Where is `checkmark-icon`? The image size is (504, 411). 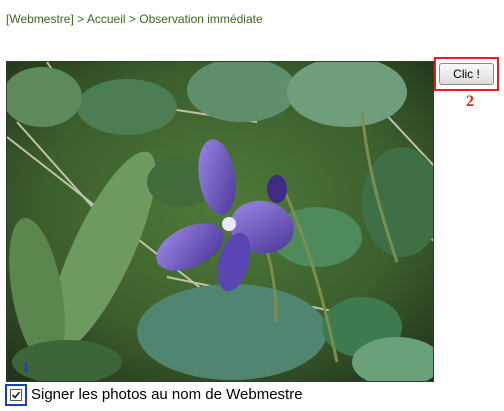 checkmark-icon is located at coordinates (16, 395).